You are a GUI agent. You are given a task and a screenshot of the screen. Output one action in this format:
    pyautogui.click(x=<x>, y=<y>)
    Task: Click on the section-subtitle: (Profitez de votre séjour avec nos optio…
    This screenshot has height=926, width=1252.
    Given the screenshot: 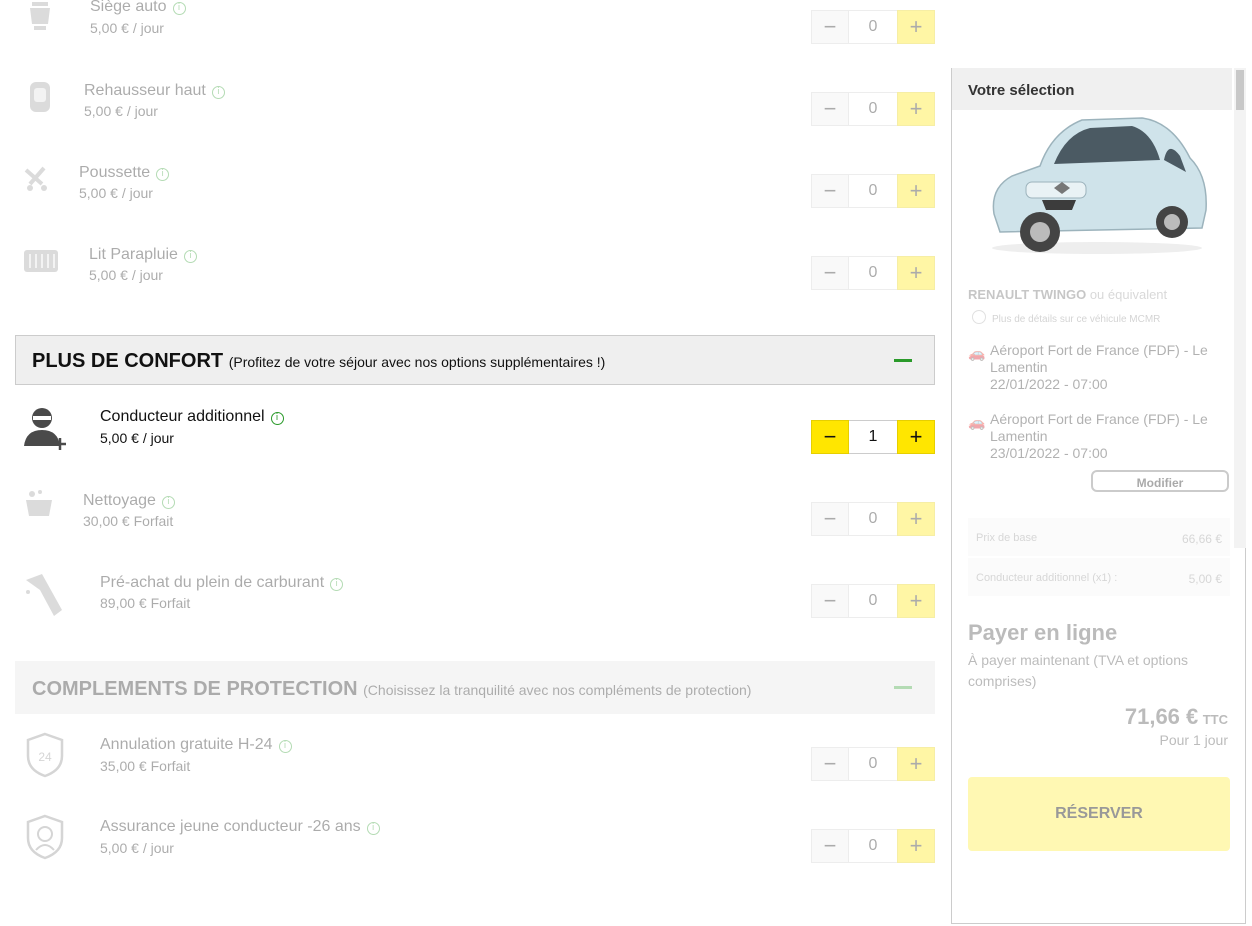 What is the action you would take?
    pyautogui.click(x=417, y=362)
    